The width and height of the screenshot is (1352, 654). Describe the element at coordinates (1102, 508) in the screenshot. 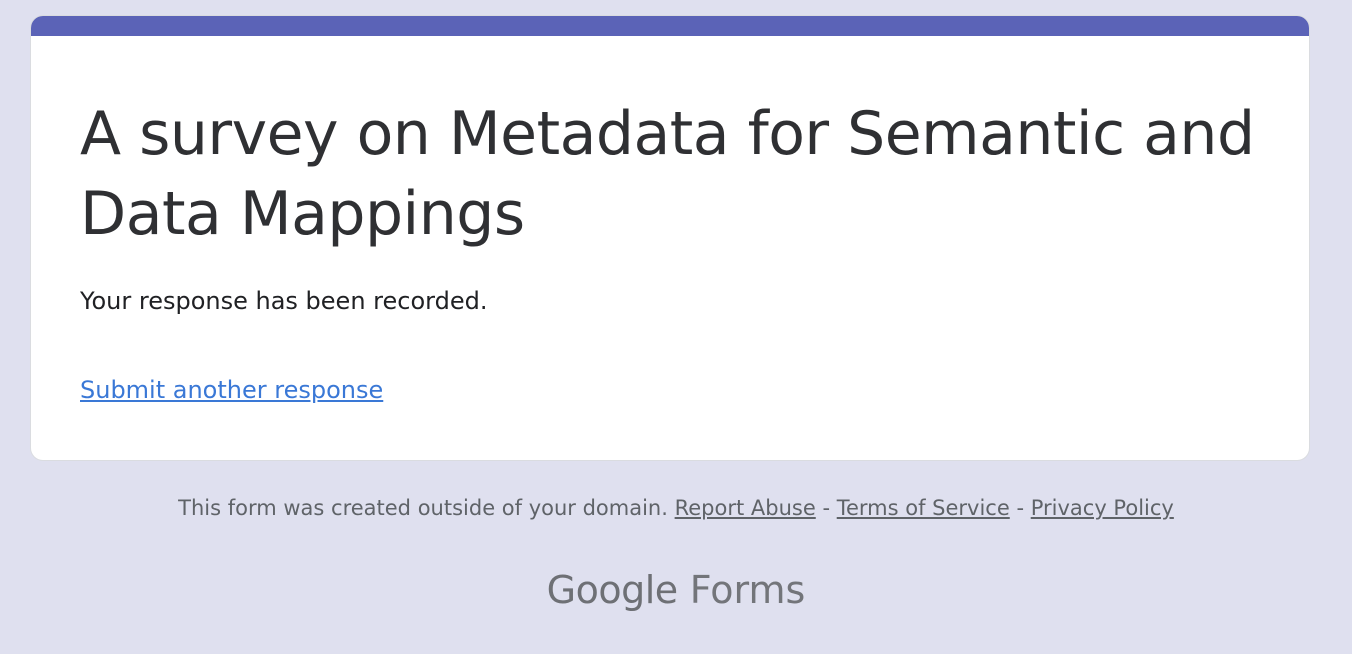

I see `privacy-policy-link: Privacy Policy` at that location.